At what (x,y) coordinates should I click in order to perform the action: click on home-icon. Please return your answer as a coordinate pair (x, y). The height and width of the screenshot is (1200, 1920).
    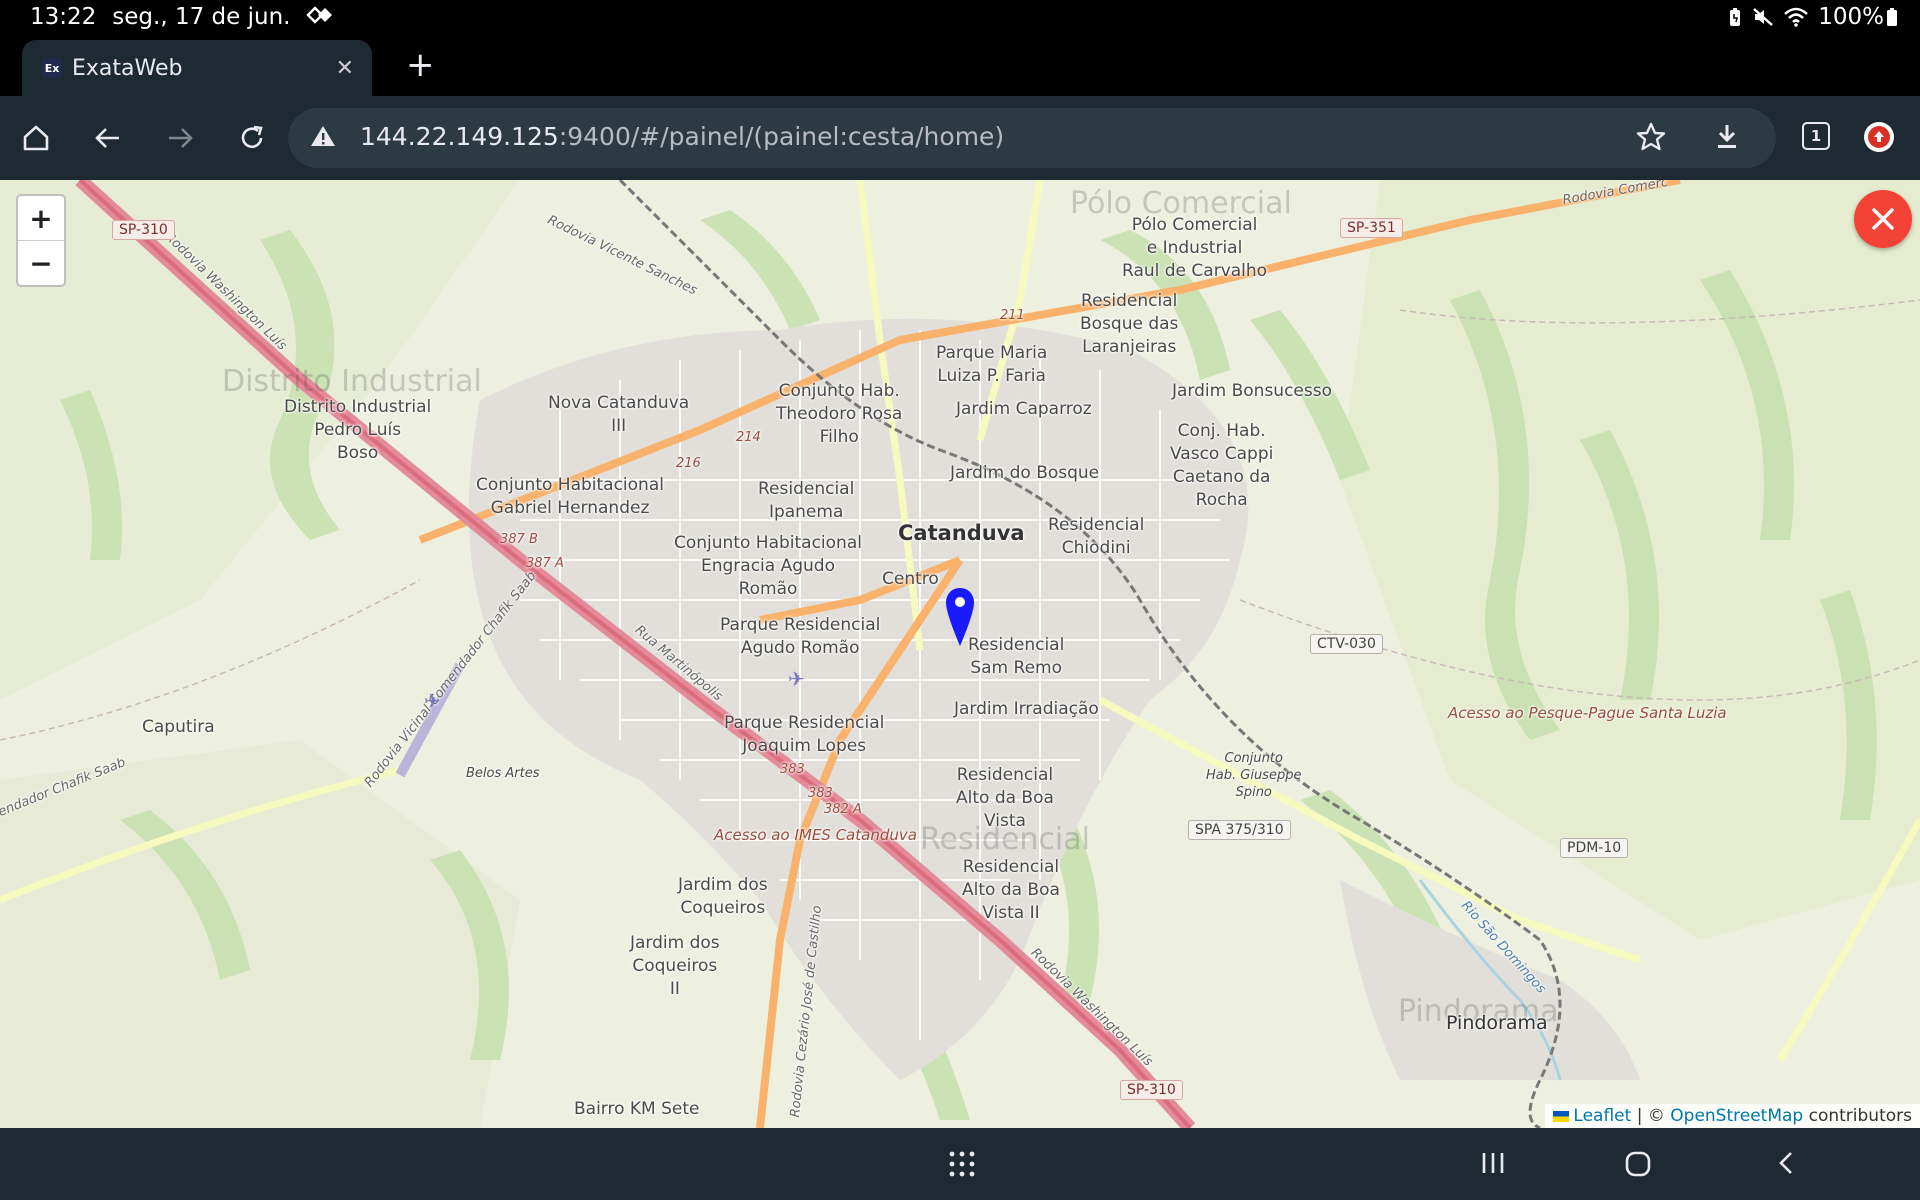
    Looking at the image, I should click on (36, 138).